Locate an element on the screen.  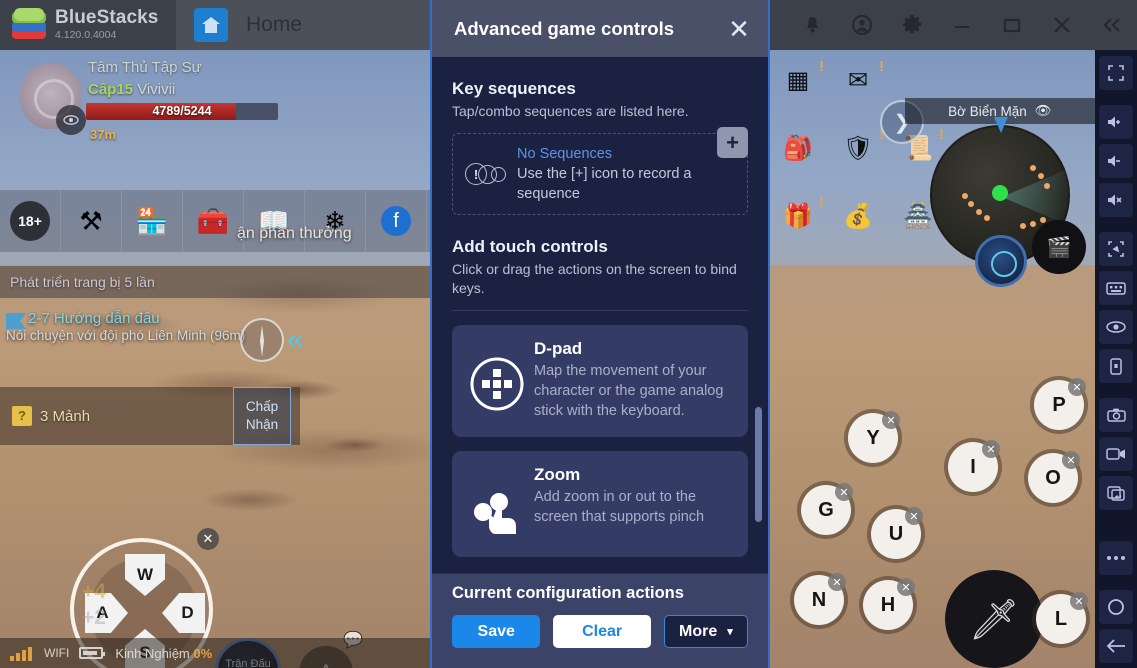
key-binding-G: G ✕ is located at coordinates (827, 509).